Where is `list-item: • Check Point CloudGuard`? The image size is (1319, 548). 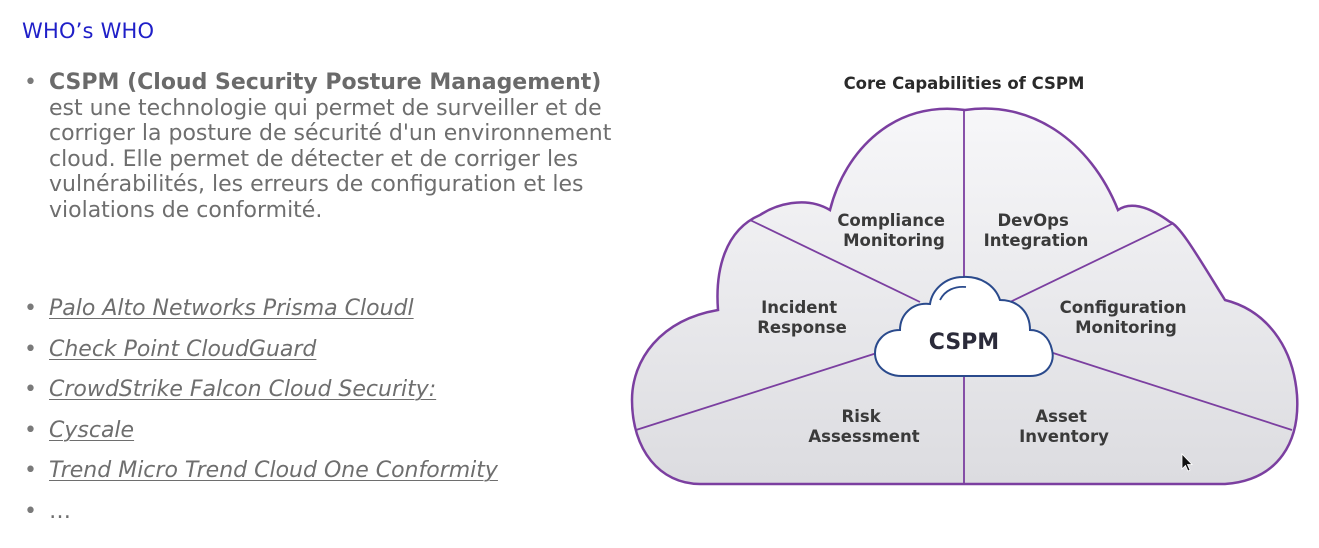 list-item: • Check Point CloudGuard is located at coordinates (322, 355).